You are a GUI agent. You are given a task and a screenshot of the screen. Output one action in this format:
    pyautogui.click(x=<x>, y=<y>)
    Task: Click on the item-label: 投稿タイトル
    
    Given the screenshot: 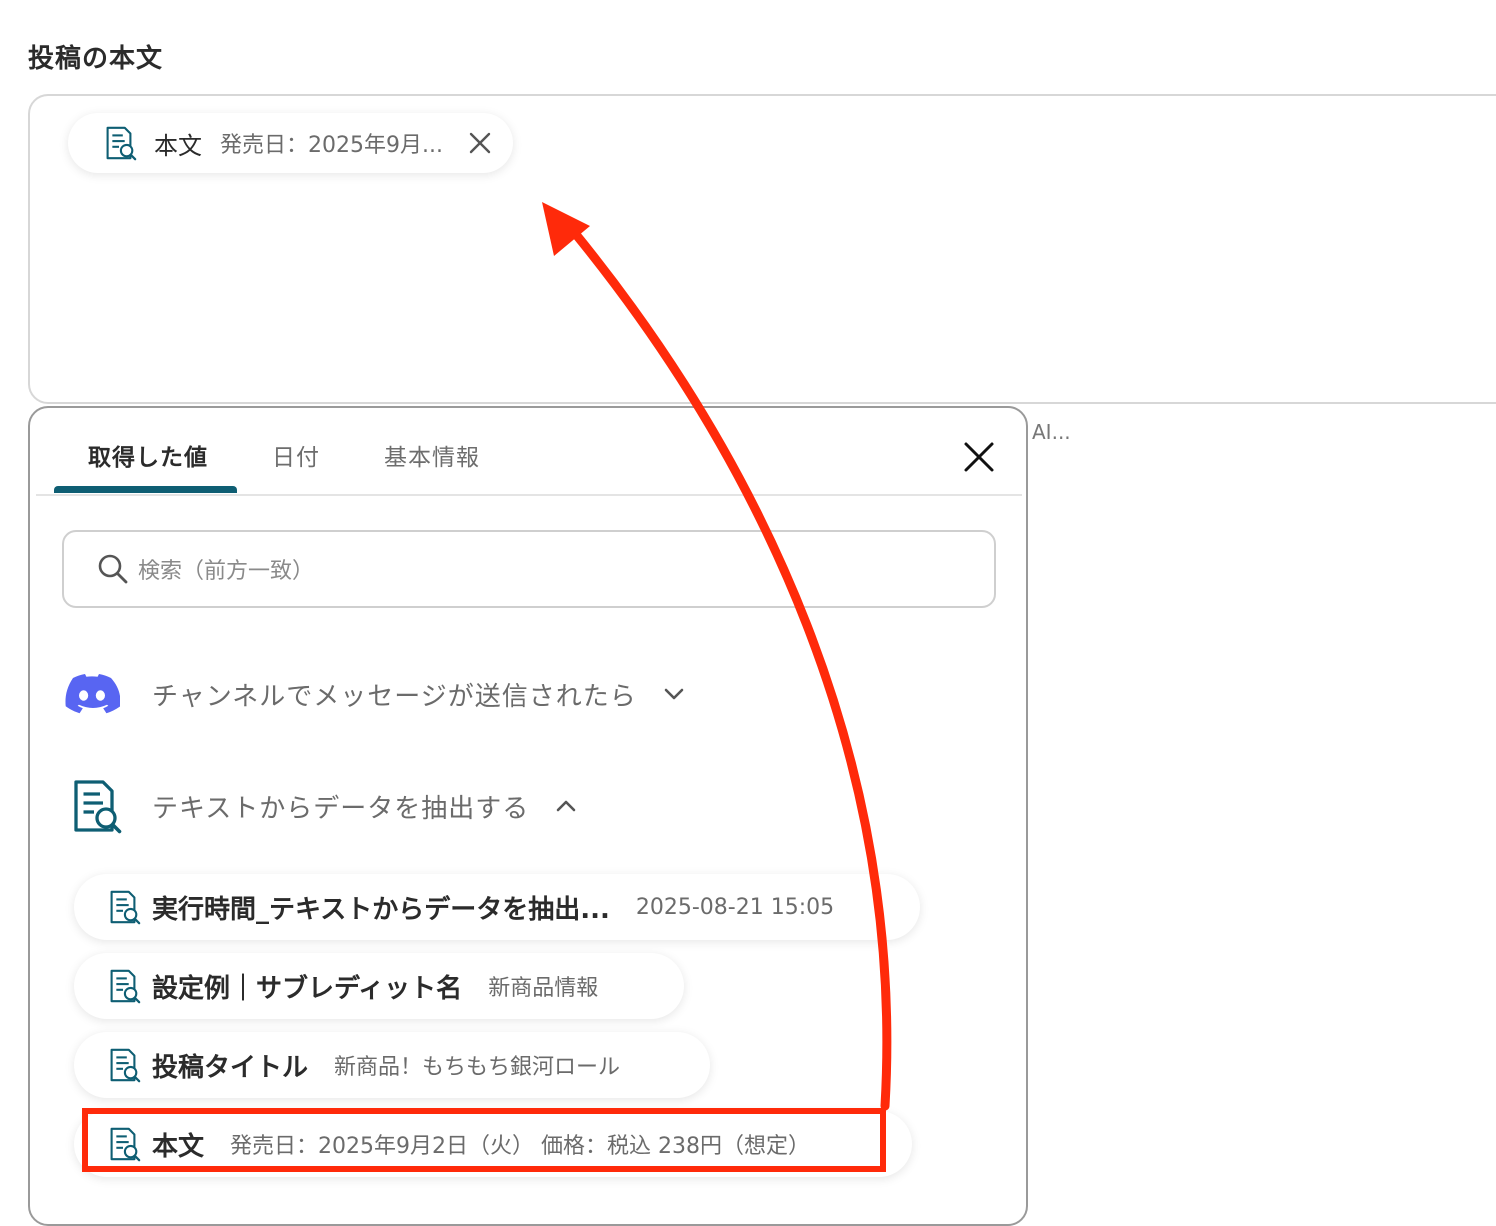 What is the action you would take?
    pyautogui.click(x=230, y=1067)
    